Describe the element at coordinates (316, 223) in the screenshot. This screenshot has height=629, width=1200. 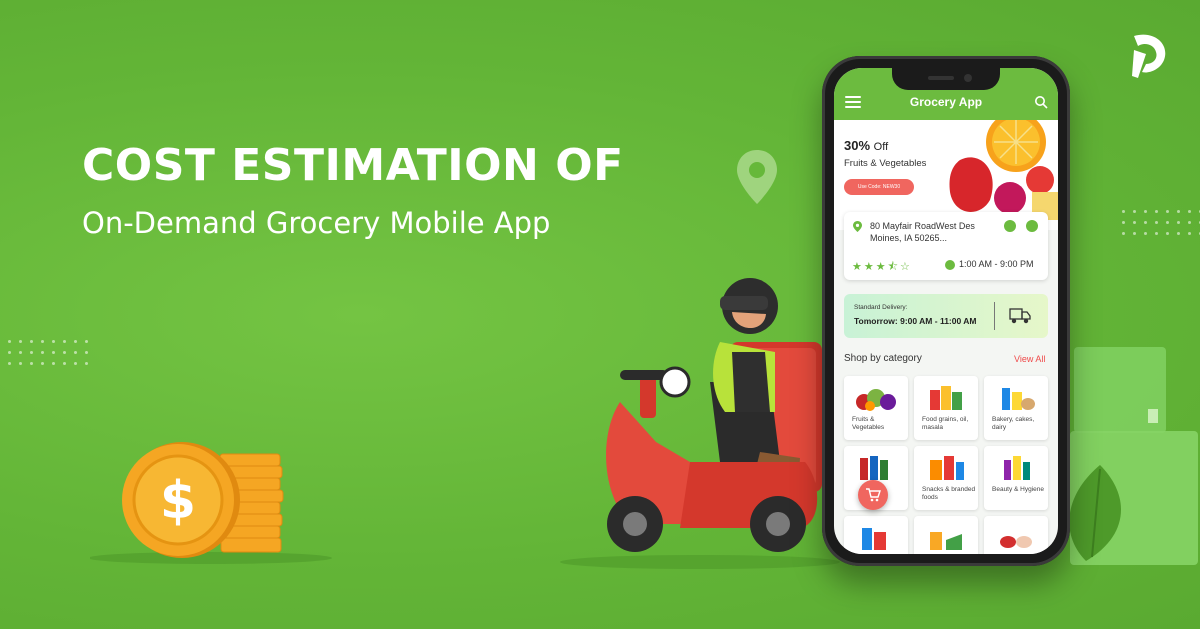
I see `banner-subline: On-Demand Grocery Mobile App` at that location.